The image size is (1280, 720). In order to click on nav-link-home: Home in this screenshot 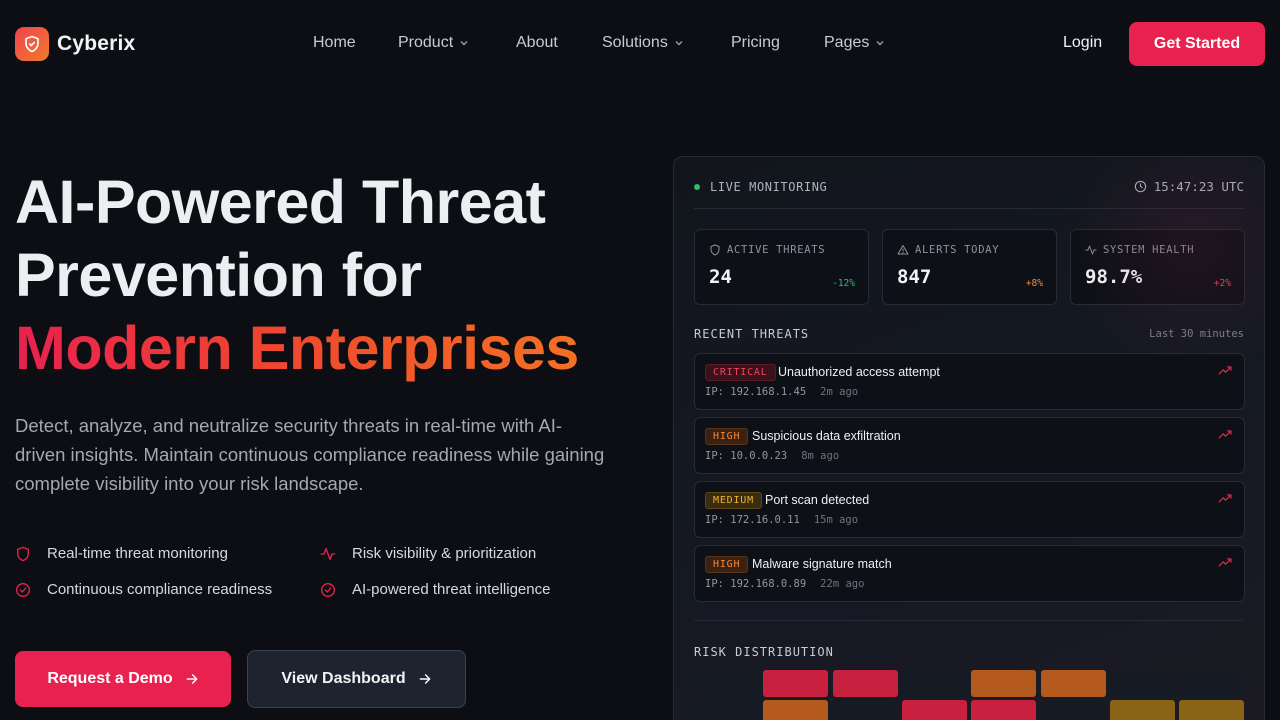, I will do `click(334, 43)`.